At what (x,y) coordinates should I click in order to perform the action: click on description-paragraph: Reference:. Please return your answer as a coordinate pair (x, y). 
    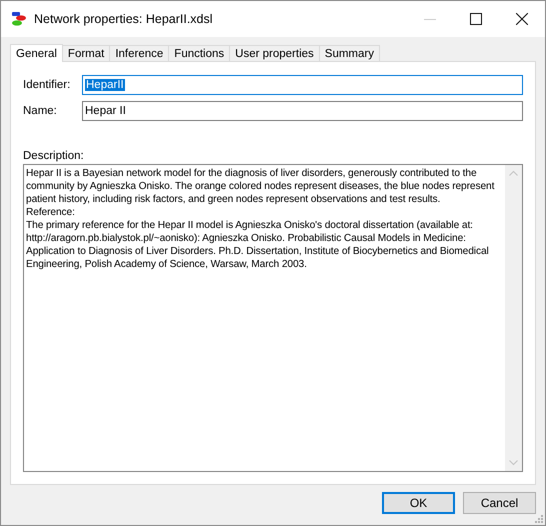
    Looking at the image, I should click on (51, 212).